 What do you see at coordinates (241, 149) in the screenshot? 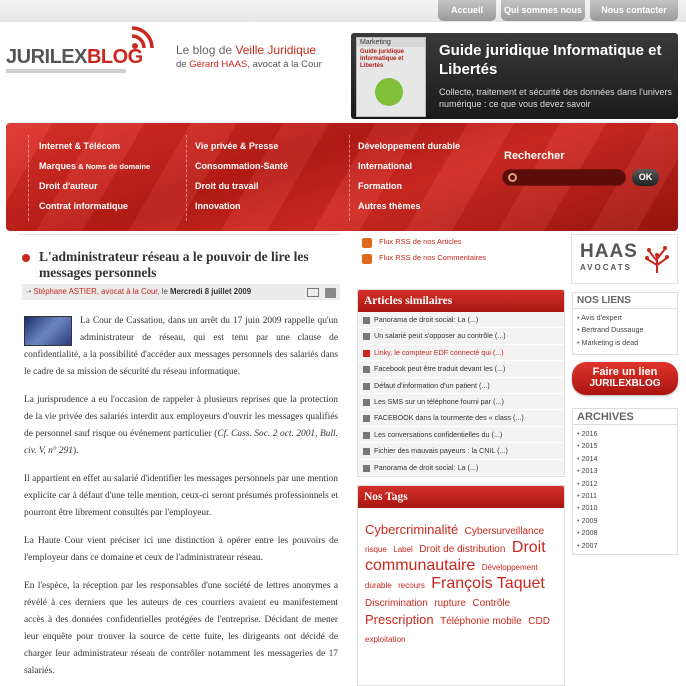
I see `menu-vie-privee: Vie privée & Presse` at bounding box center [241, 149].